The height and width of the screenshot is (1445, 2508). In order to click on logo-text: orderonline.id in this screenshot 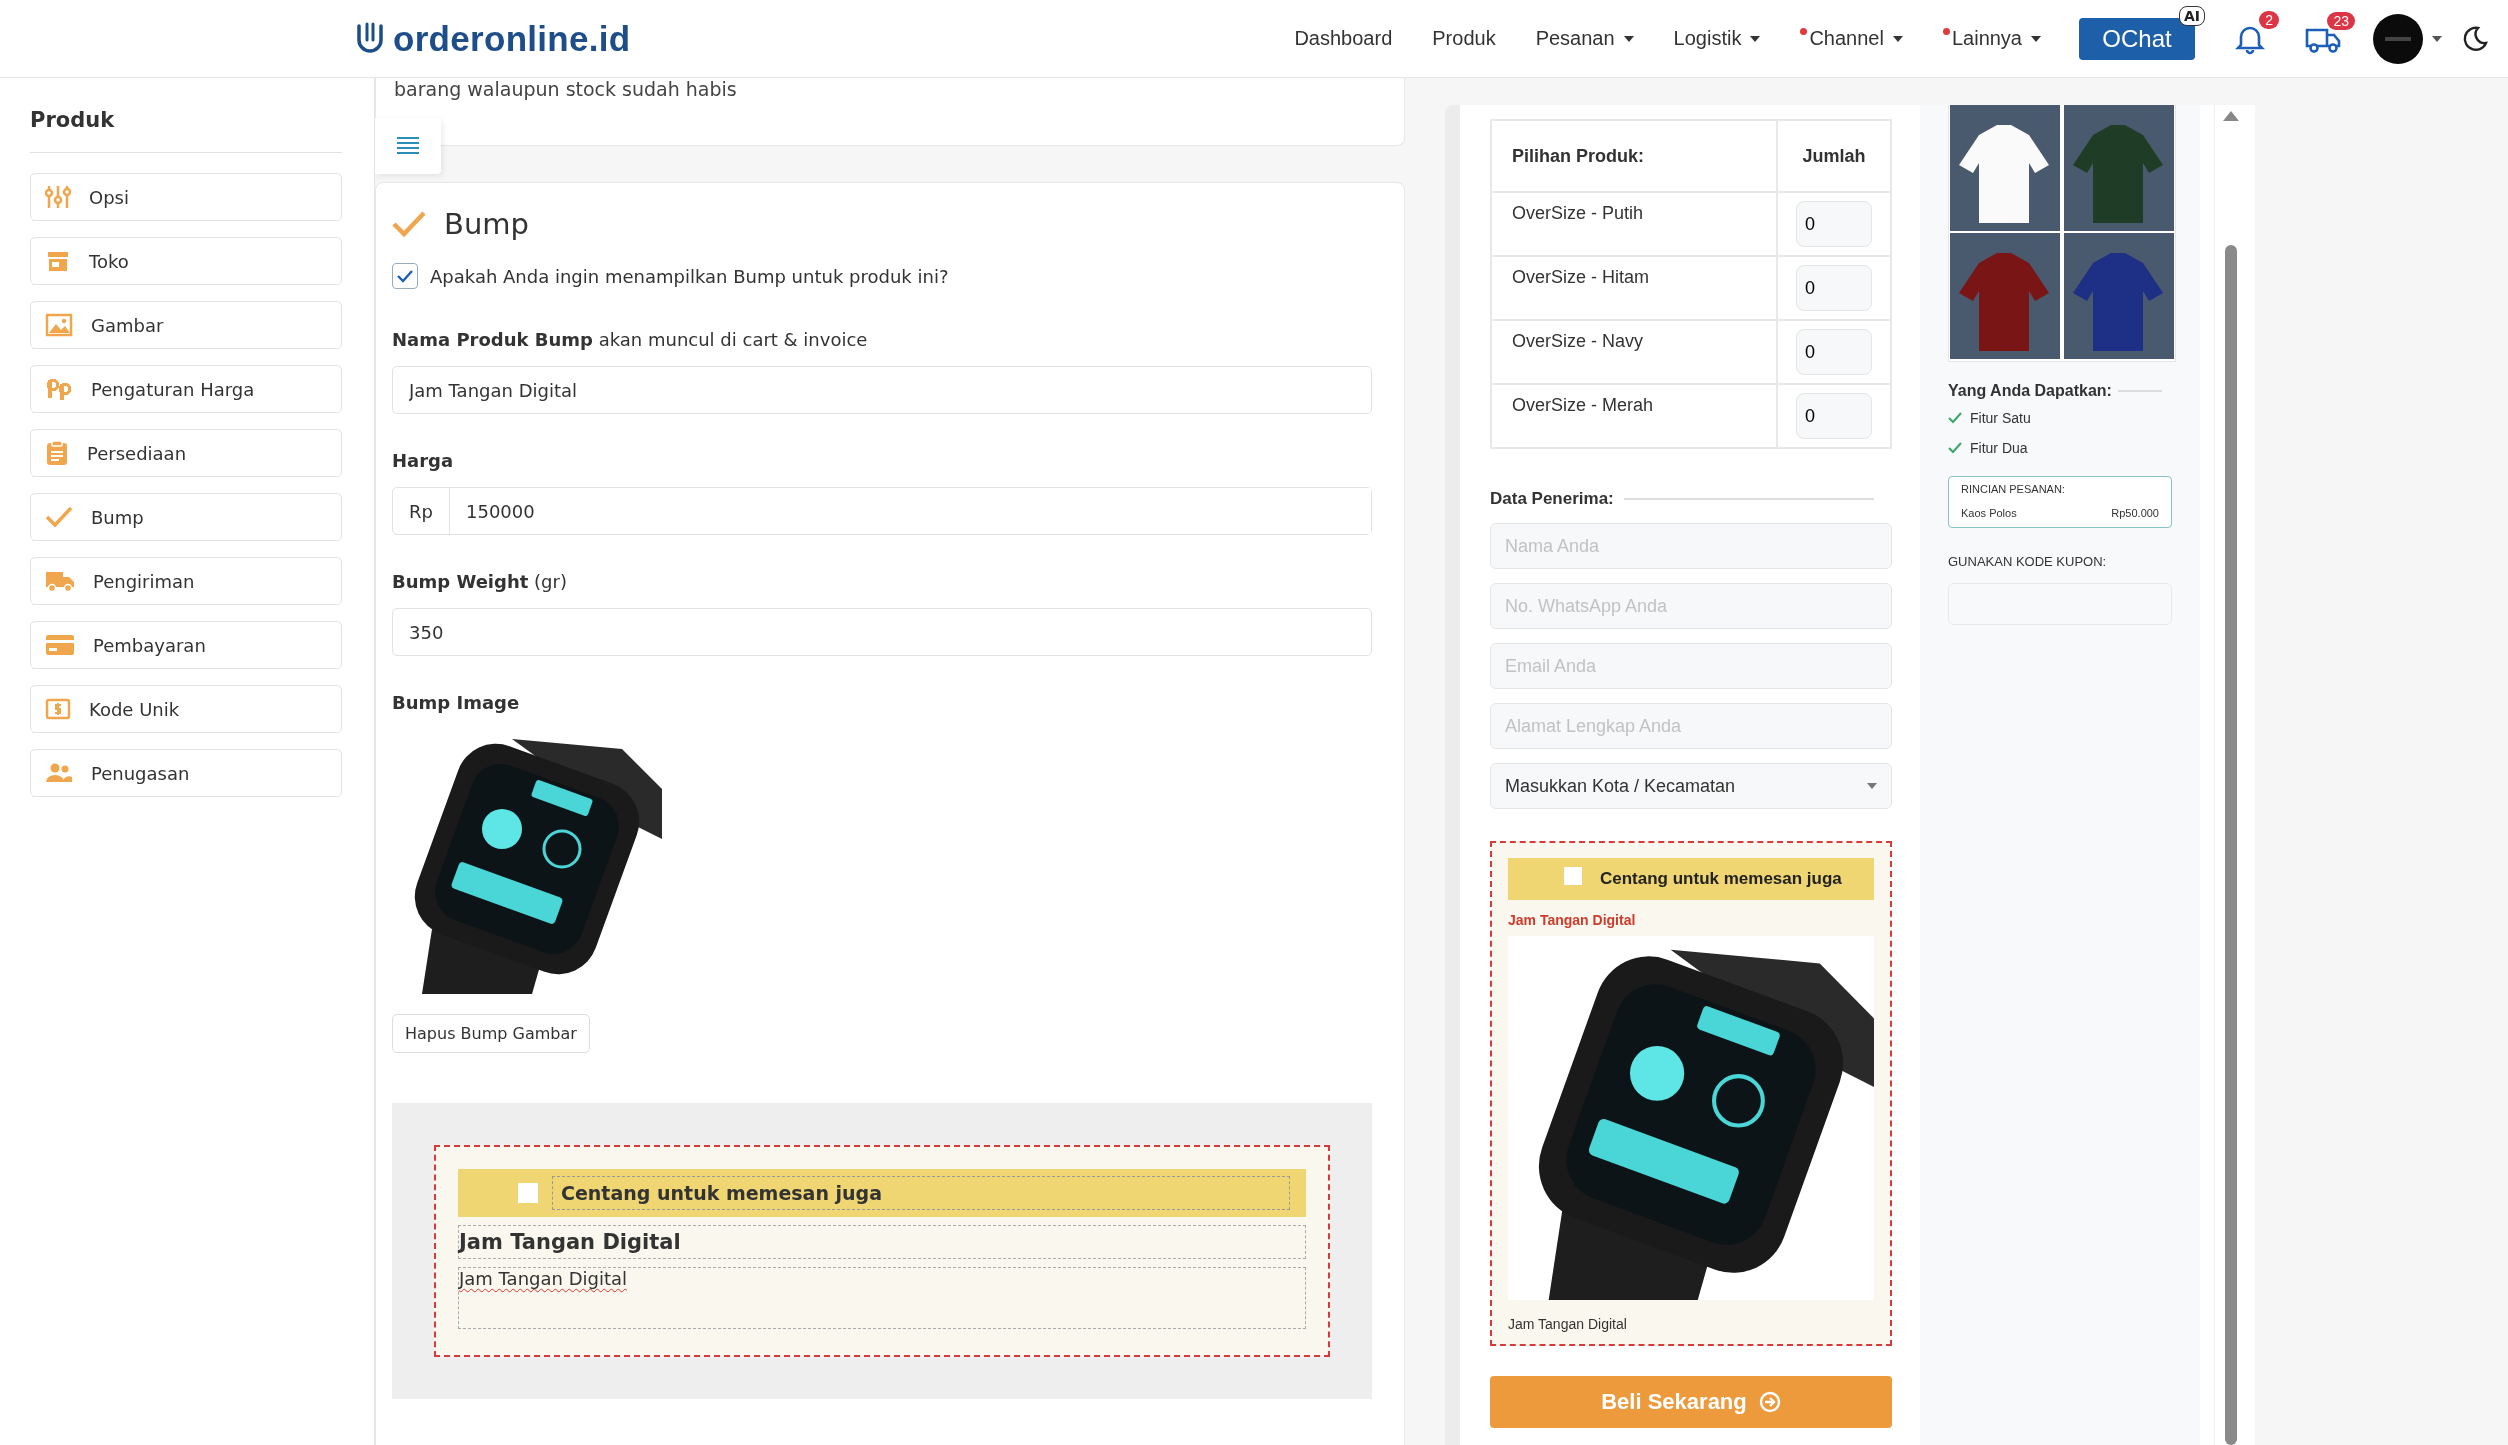, I will do `click(512, 38)`.